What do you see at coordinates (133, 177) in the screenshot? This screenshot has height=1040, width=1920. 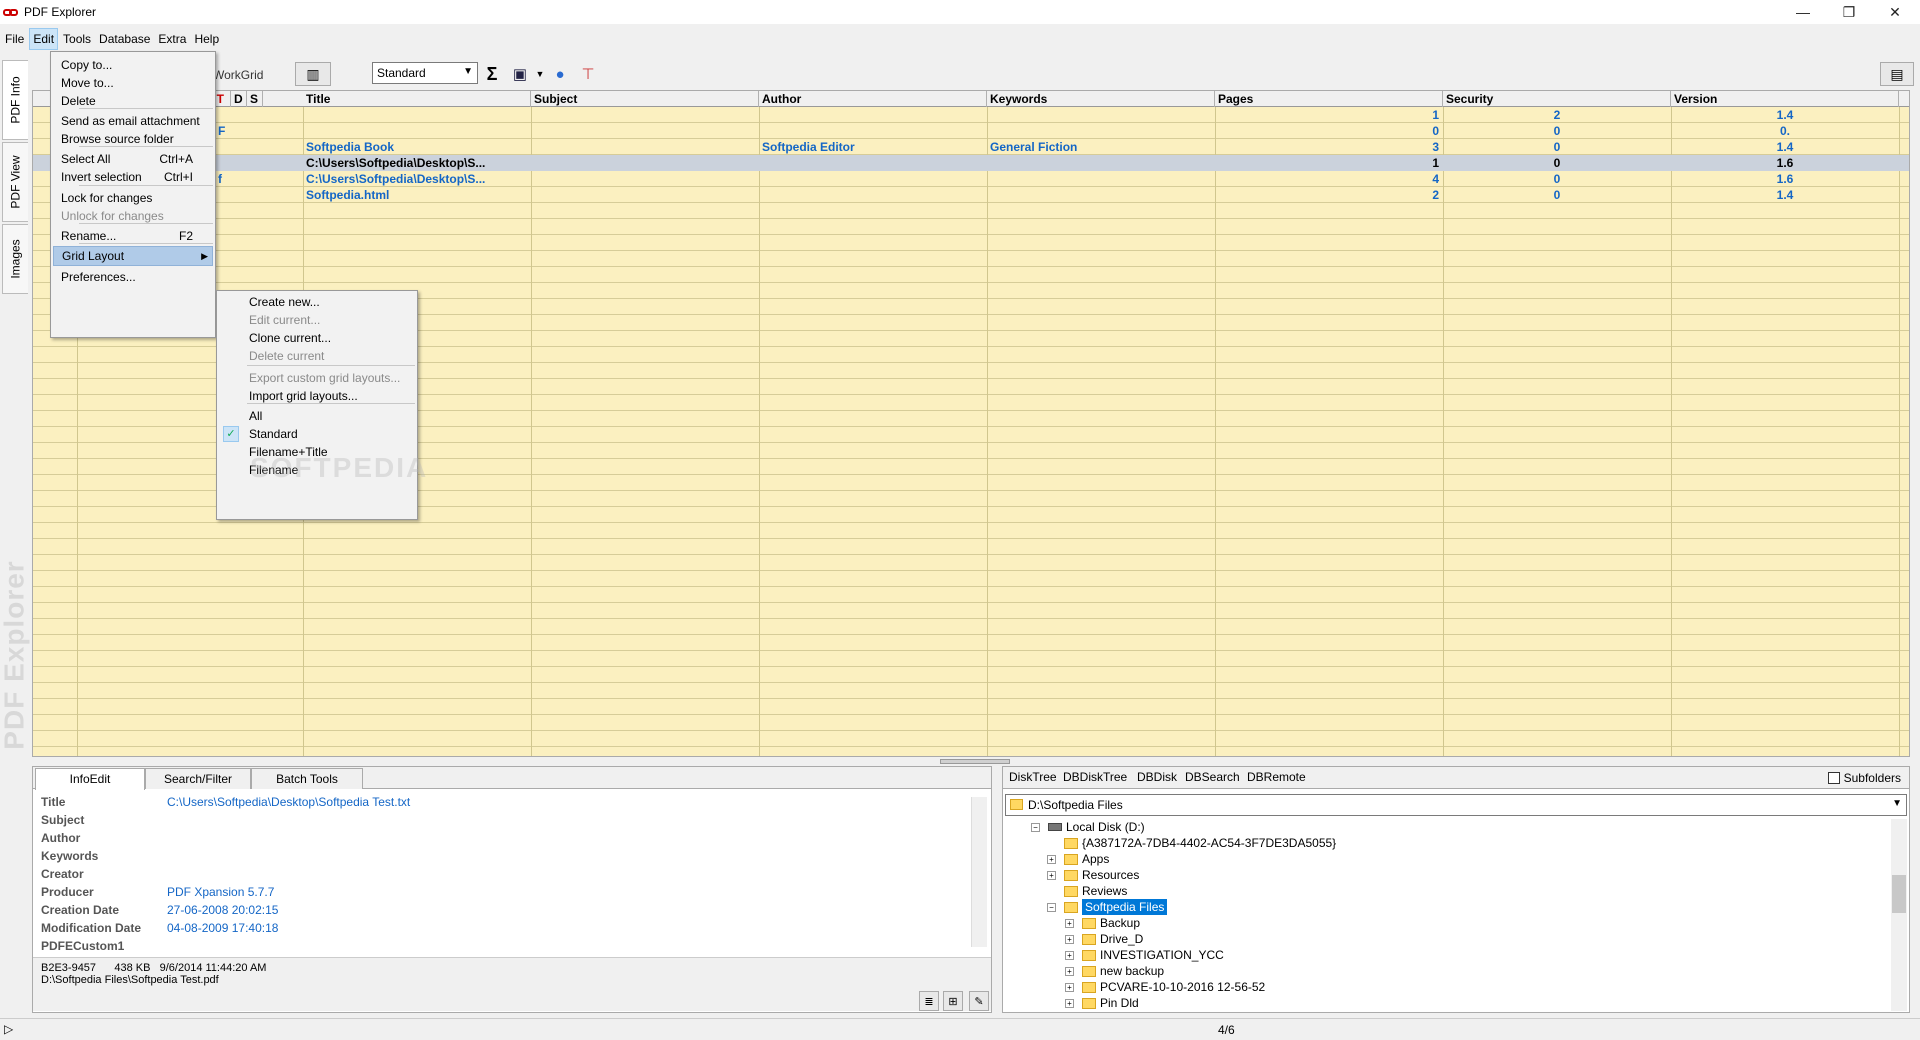 I see `menu-item-invert-selection: Invert selection Ctrl+I` at bounding box center [133, 177].